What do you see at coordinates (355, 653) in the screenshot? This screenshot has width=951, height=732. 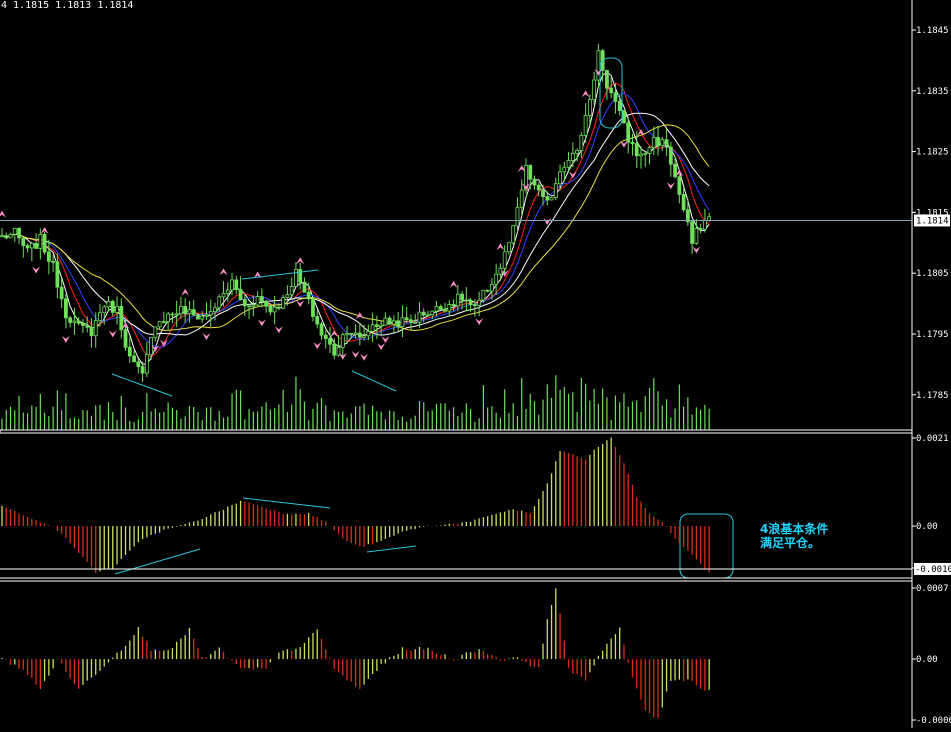 I see `oscillator-histogram` at bounding box center [355, 653].